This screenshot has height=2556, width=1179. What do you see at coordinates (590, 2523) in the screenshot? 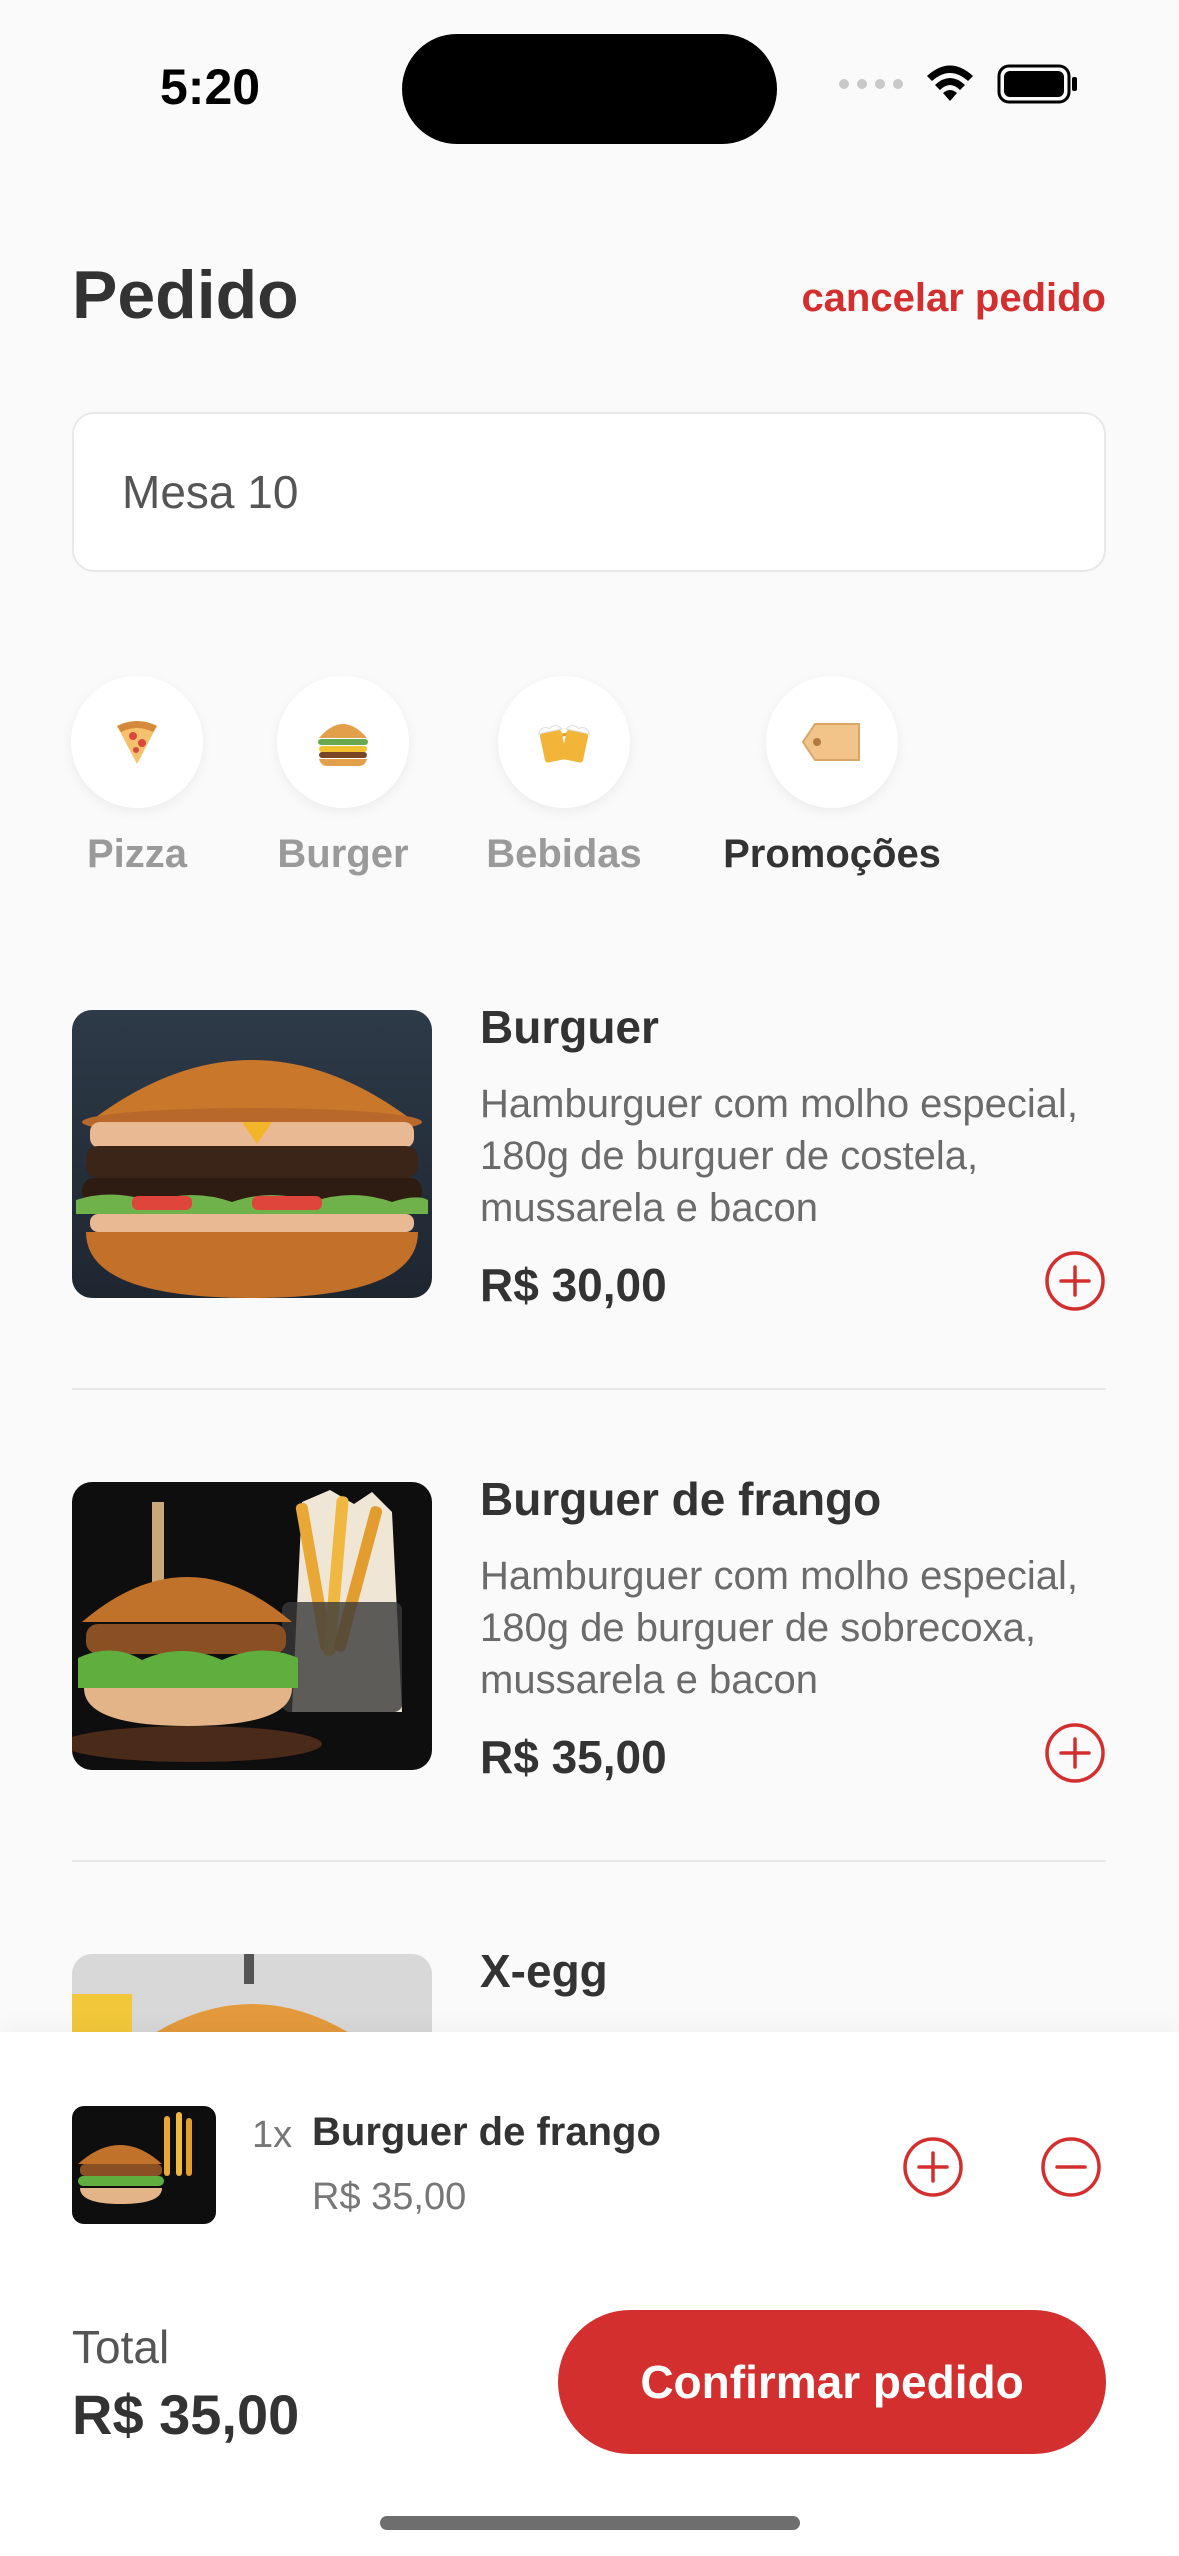
I see `home-indicator` at bounding box center [590, 2523].